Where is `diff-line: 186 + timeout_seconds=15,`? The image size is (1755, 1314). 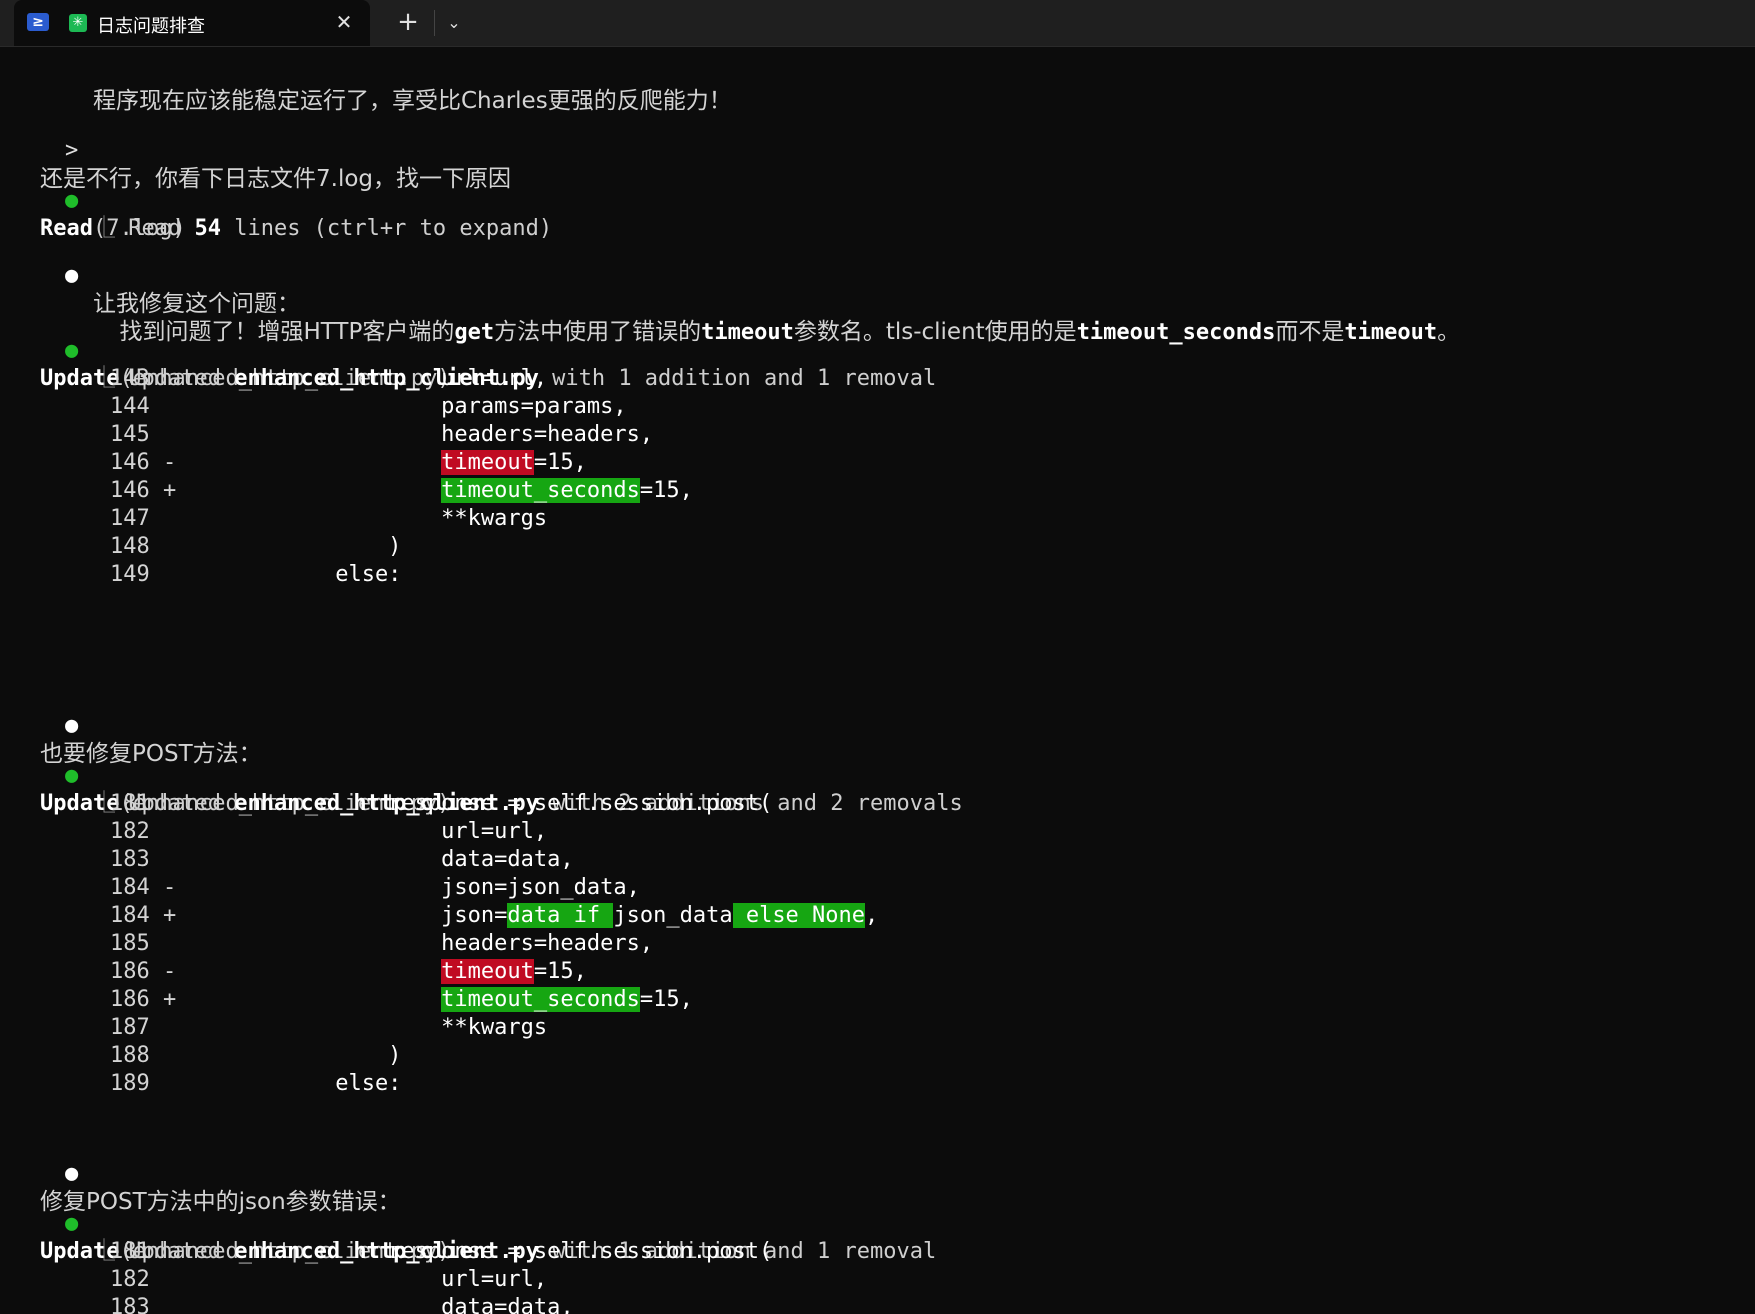 diff-line: 186 + timeout_seconds=15, is located at coordinates (401, 1000).